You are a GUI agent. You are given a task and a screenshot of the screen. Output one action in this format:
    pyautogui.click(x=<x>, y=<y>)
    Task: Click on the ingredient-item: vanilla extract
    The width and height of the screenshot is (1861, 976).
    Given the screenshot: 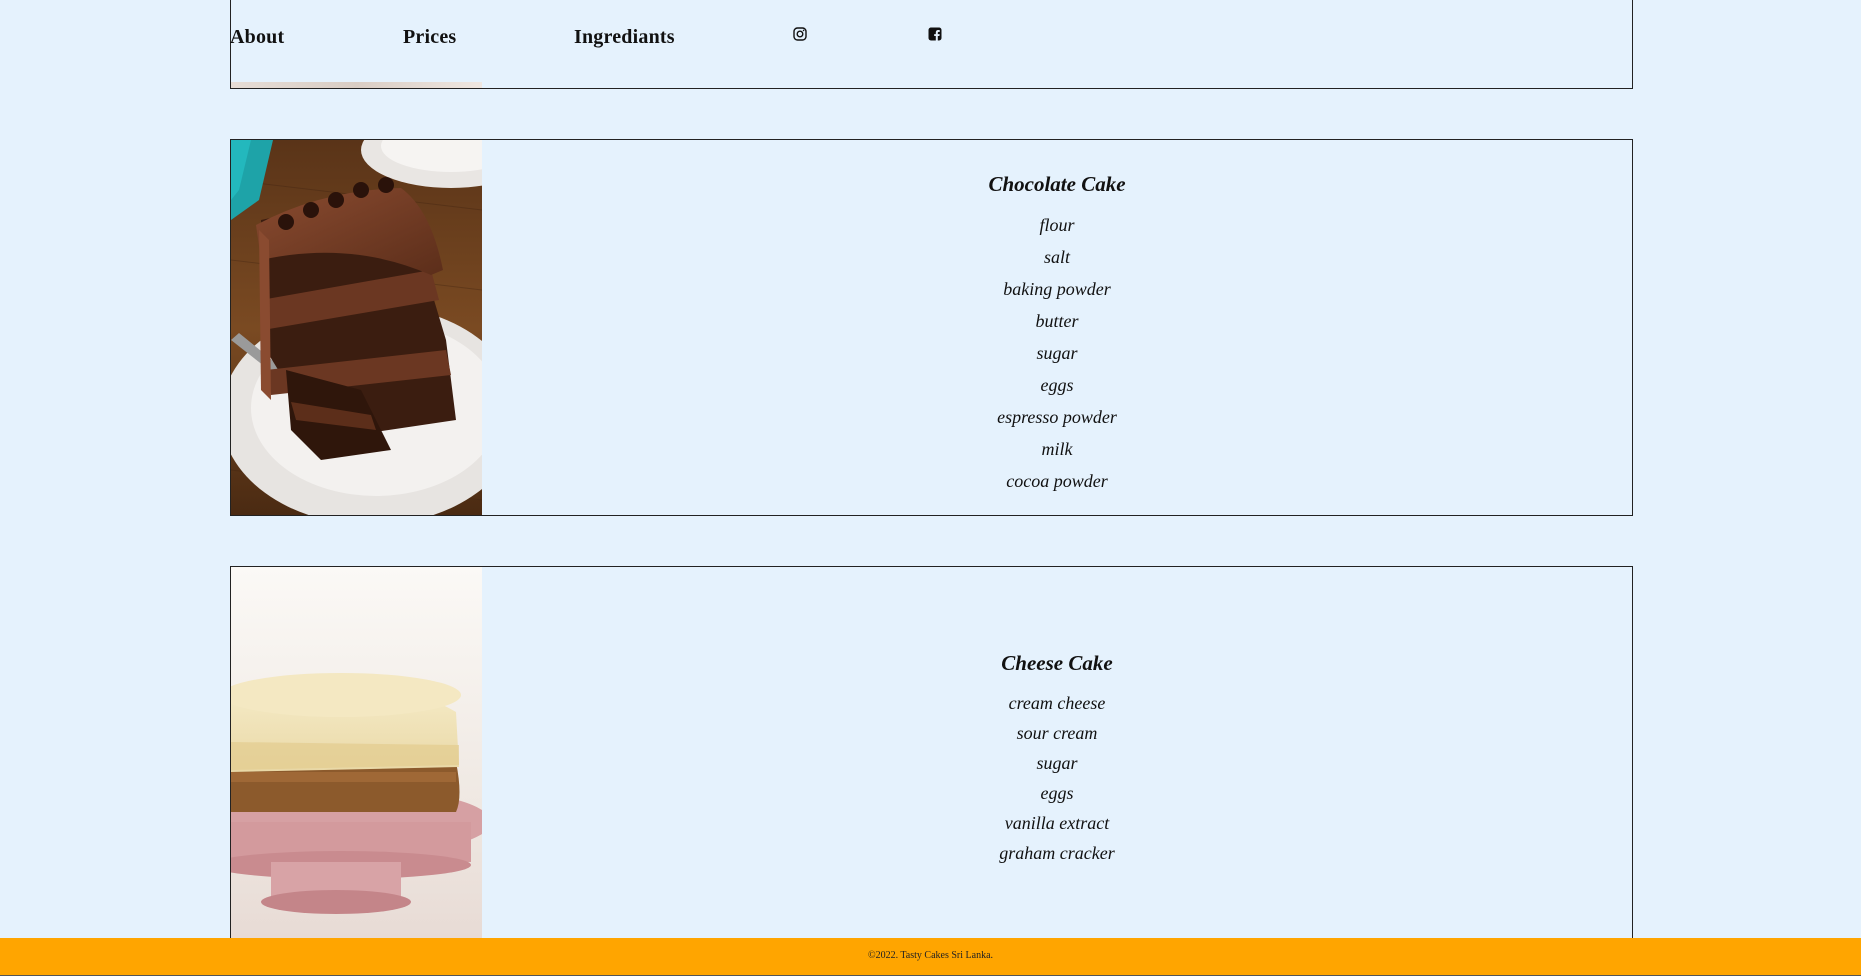 What is the action you would take?
    pyautogui.click(x=1057, y=823)
    